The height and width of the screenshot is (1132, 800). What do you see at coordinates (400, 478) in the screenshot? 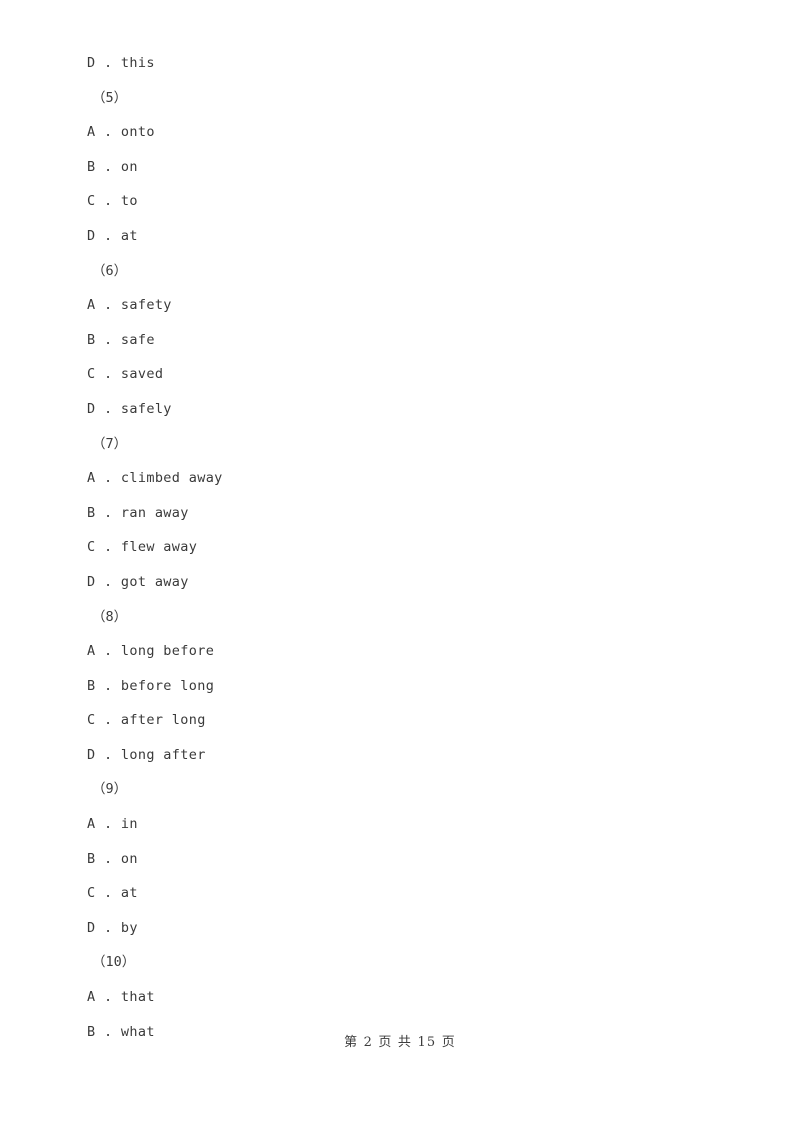
I see `answer-option: A . climbed away` at bounding box center [400, 478].